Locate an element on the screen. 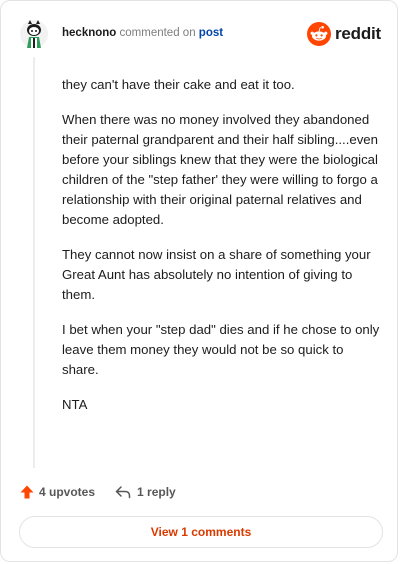 The height and width of the screenshot is (564, 400). view-comments-button: View 1 comments is located at coordinates (201, 532).